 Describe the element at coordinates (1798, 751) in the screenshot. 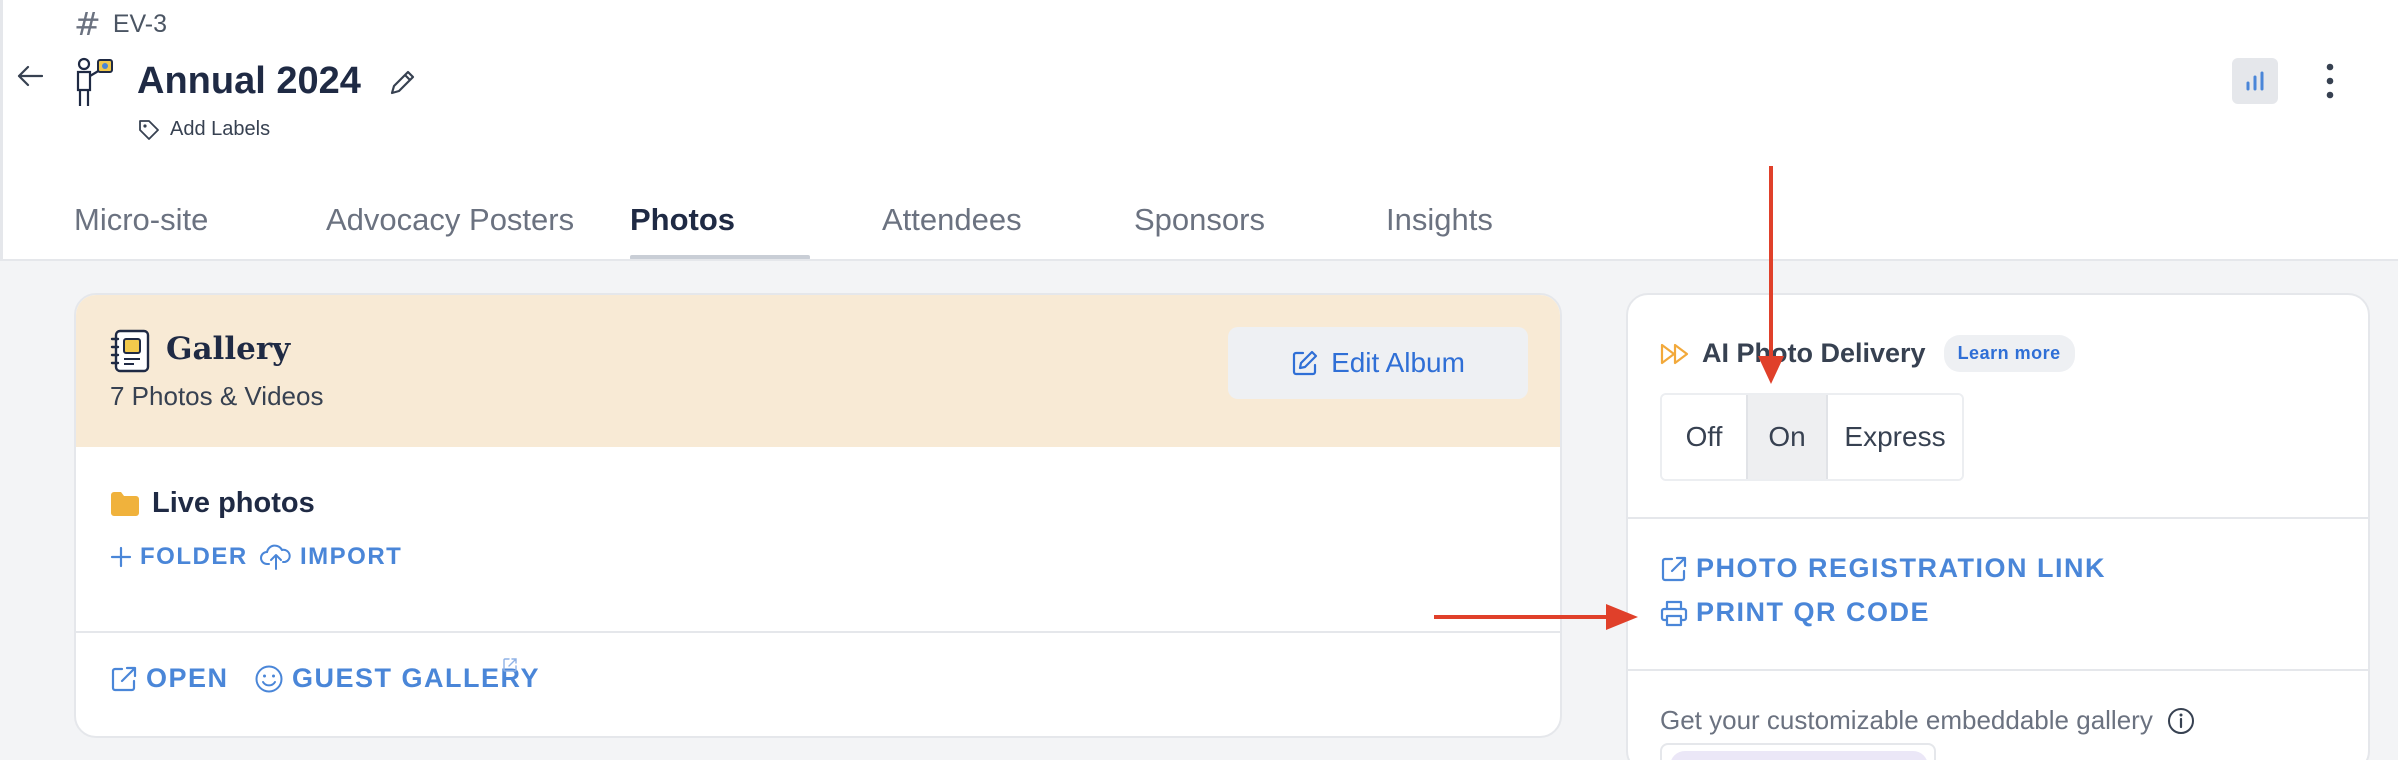

I see `embed-gallery-button` at that location.